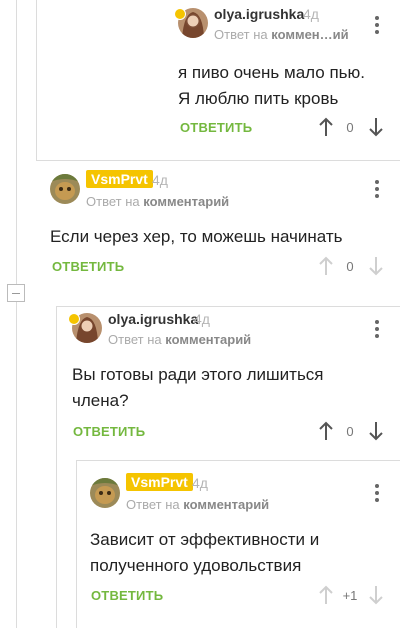 The height and width of the screenshot is (628, 400). I want to click on collapse-thread-button, so click(16, 293).